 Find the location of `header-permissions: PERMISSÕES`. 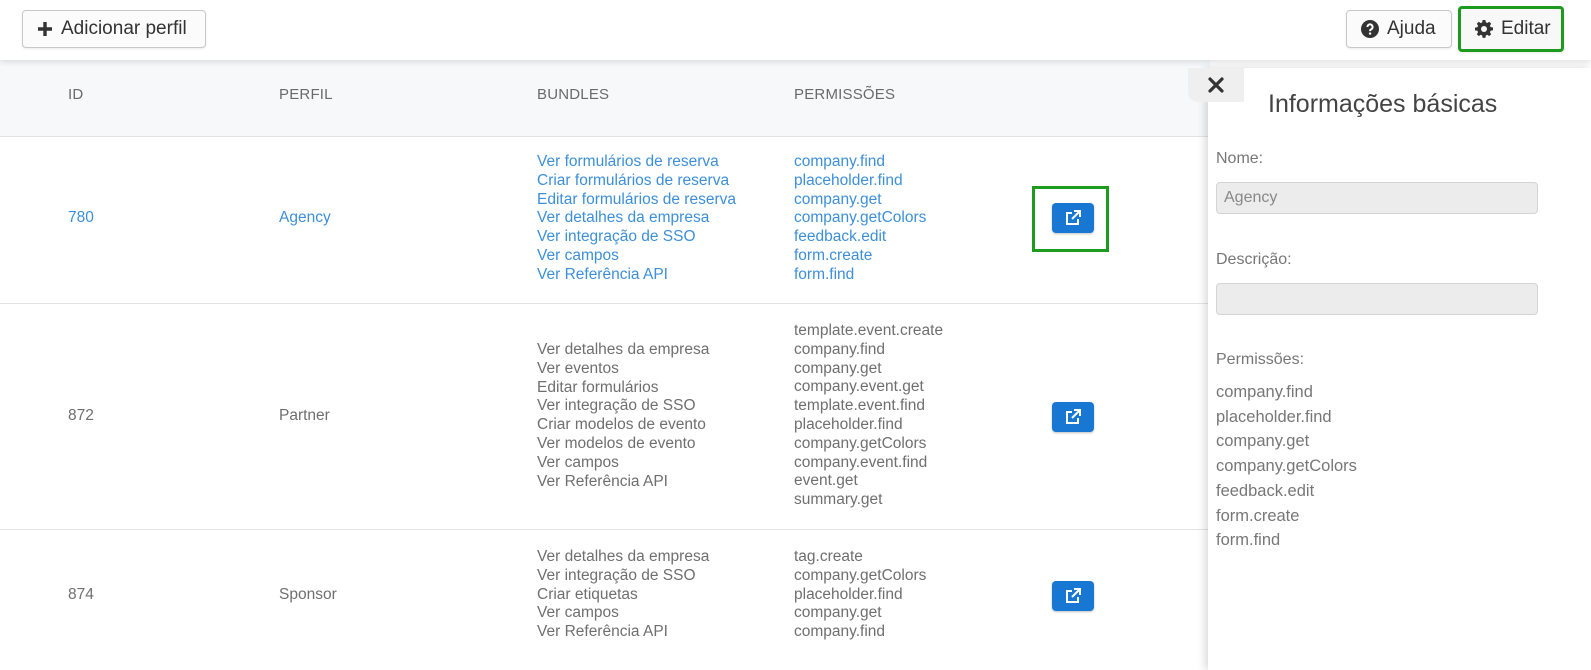

header-permissions: PERMISSÕES is located at coordinates (845, 94).